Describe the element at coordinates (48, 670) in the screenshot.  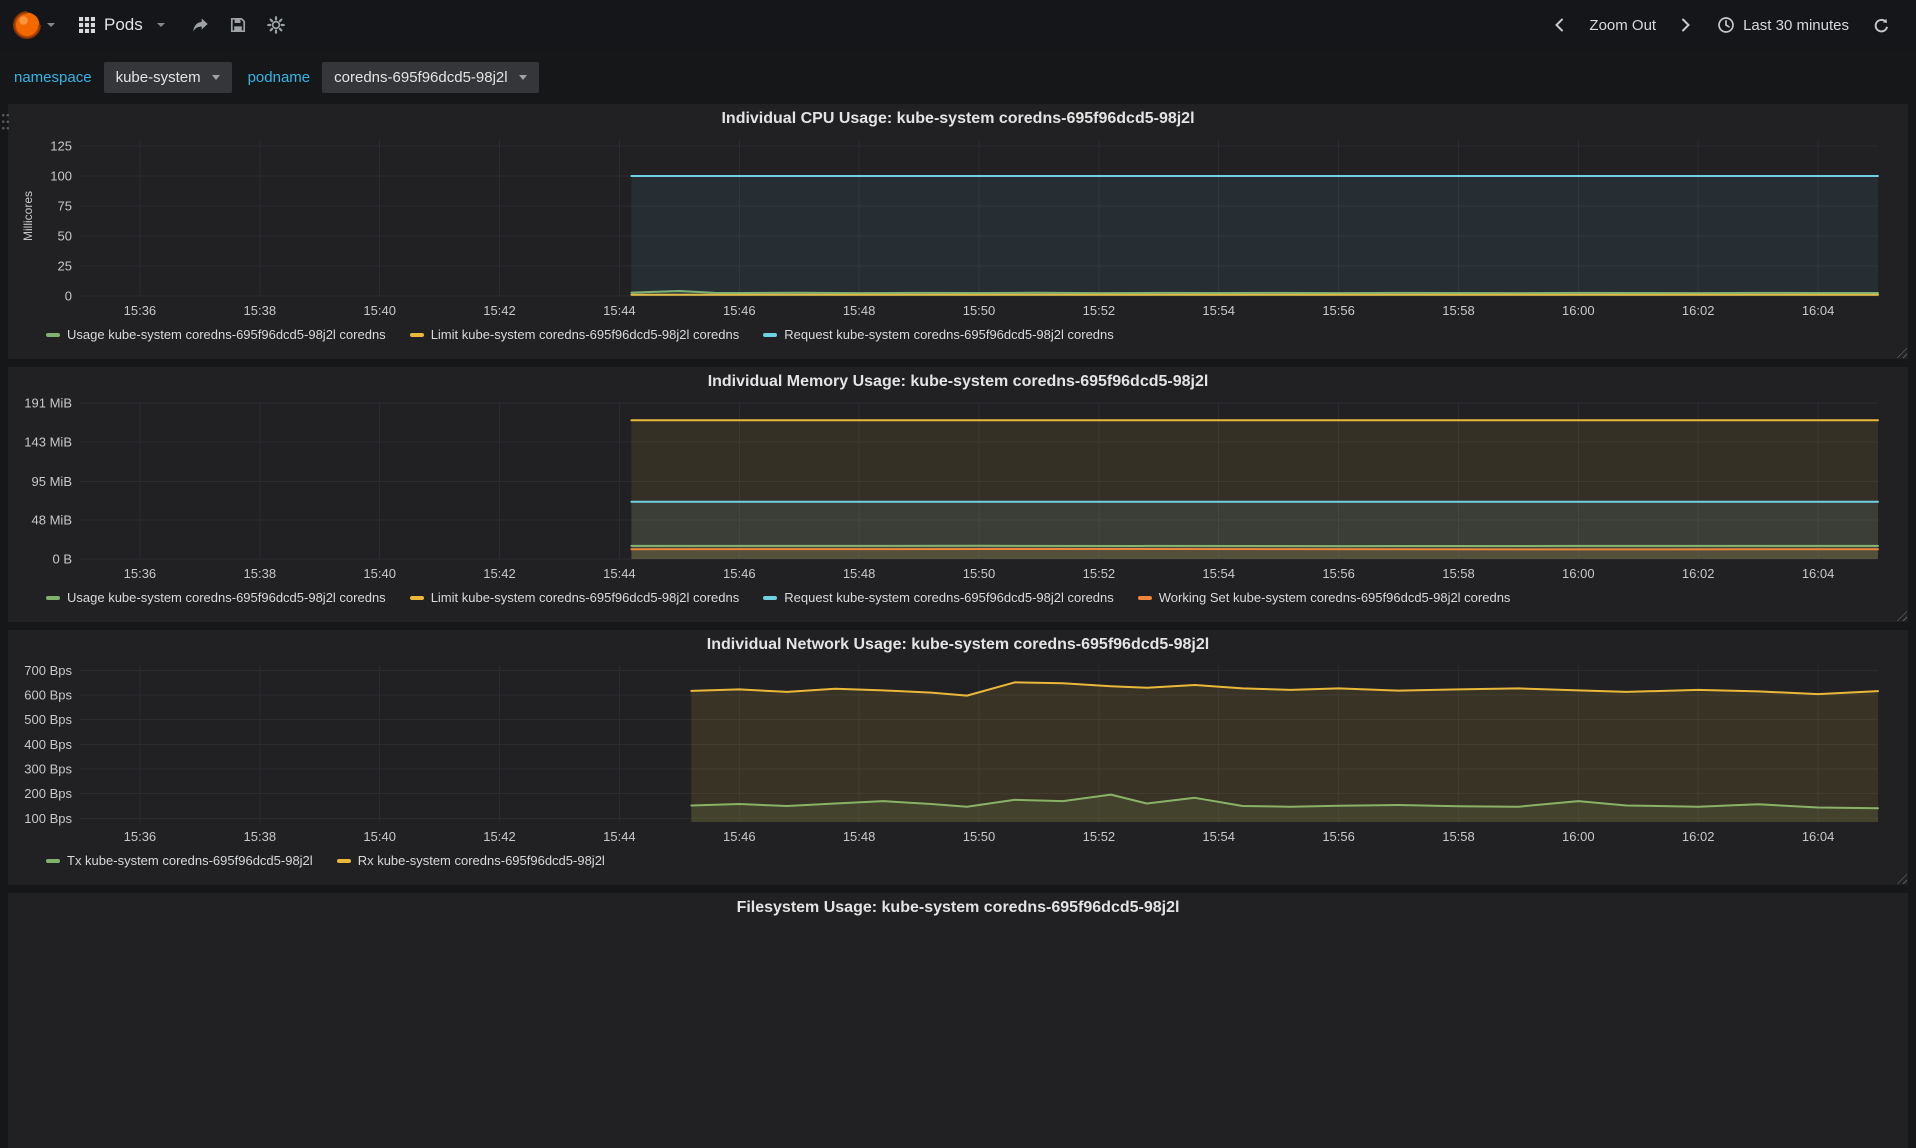
I see `svg-text: 700 Bps` at that location.